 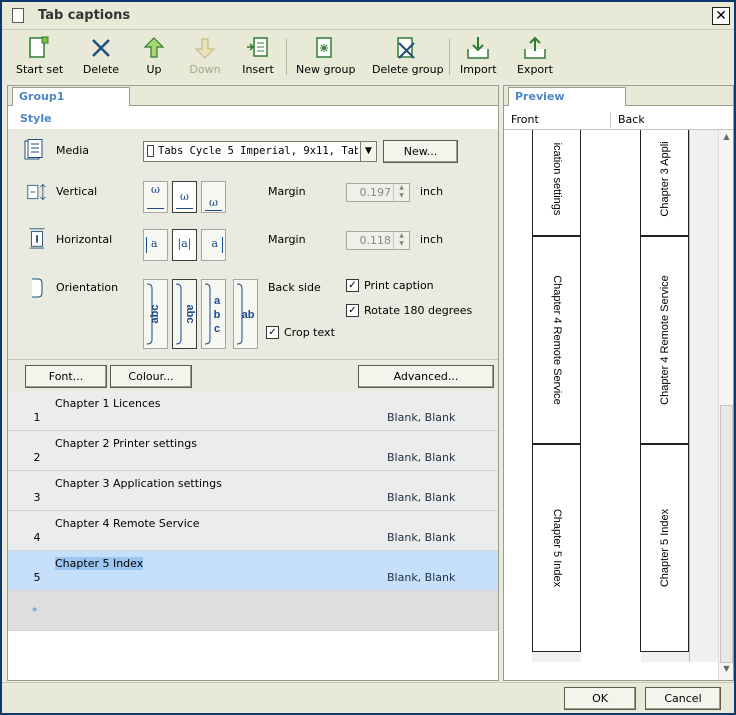 I want to click on document-icon, so click(x=18, y=15).